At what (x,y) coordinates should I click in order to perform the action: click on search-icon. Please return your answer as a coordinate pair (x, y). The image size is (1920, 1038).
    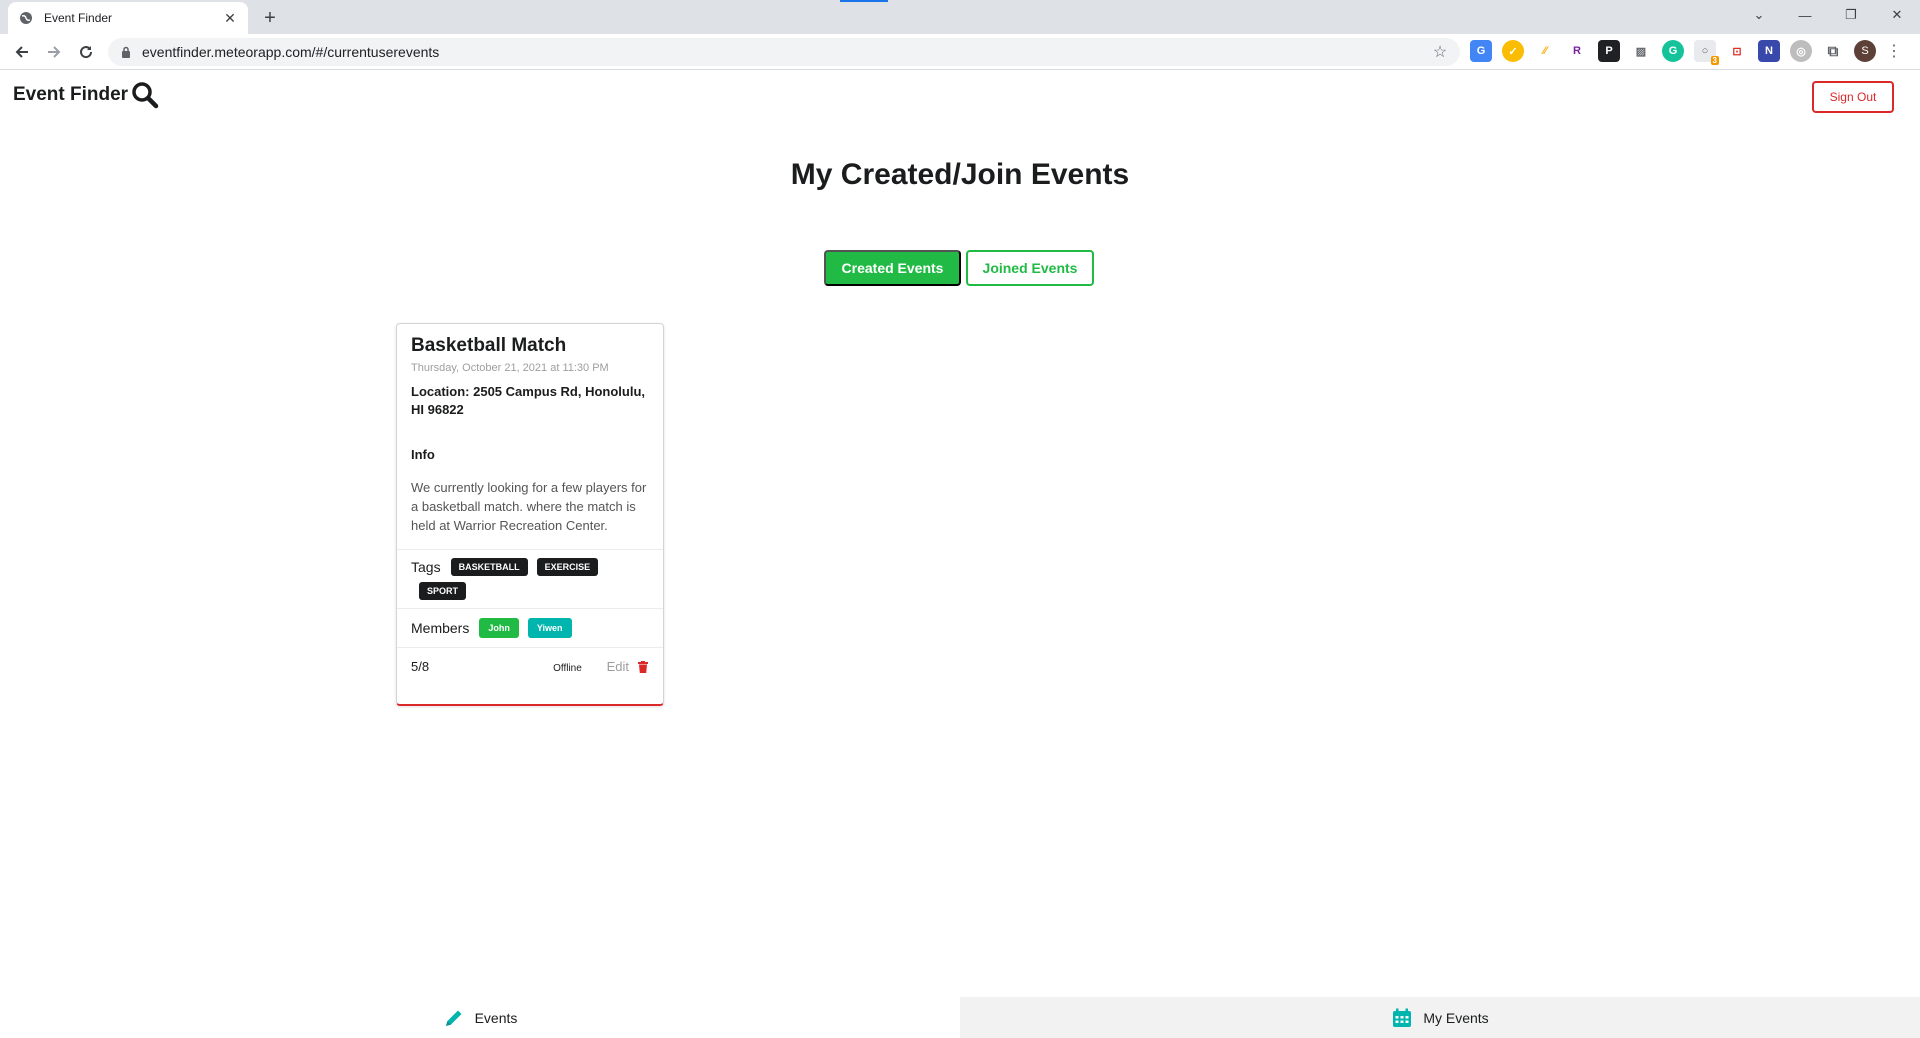
    Looking at the image, I should click on (145, 95).